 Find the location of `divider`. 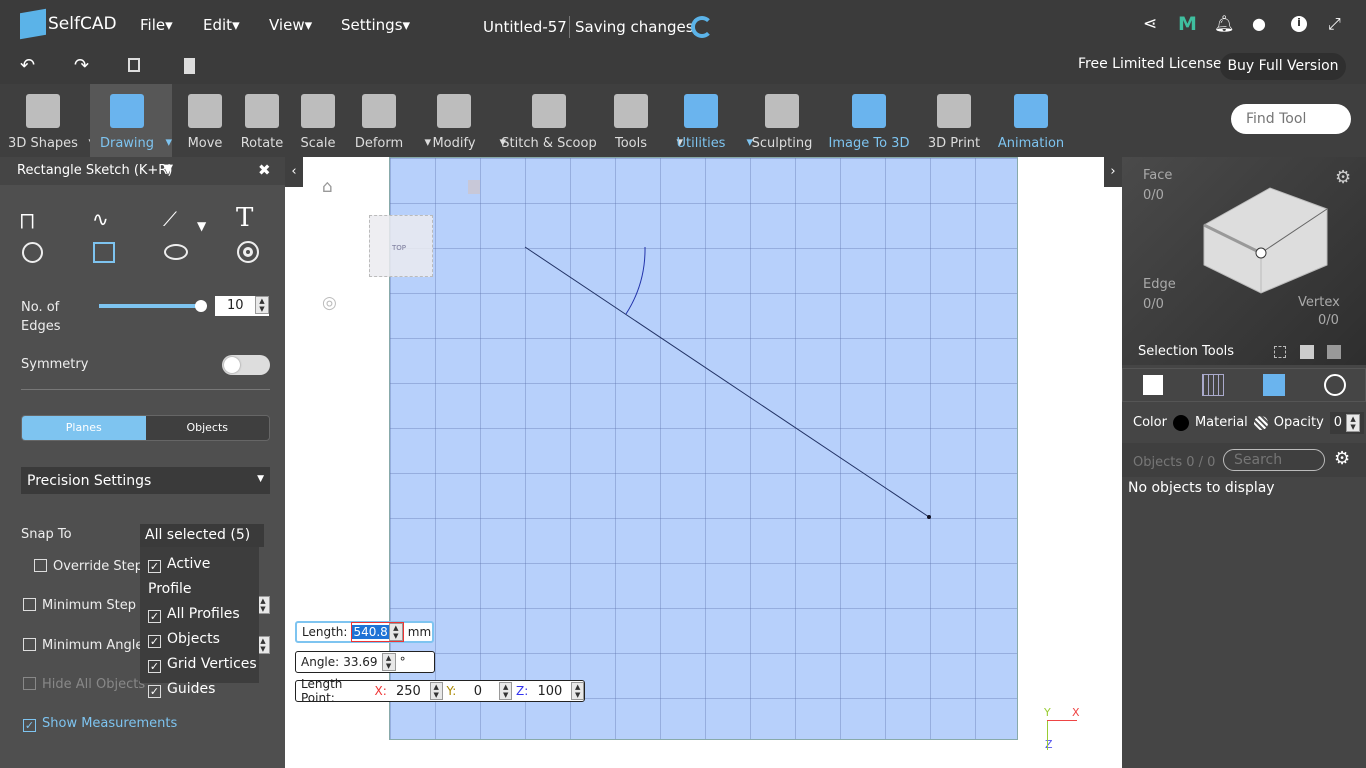

divider is located at coordinates (145, 389).